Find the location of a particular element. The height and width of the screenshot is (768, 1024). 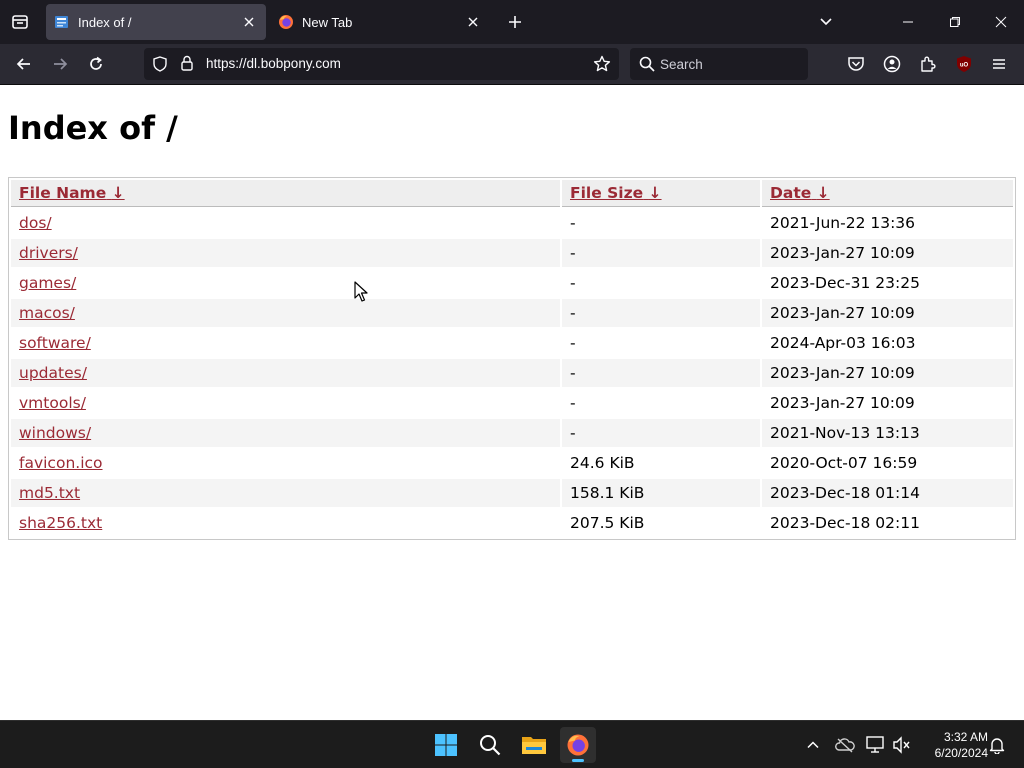

ublock-origin-icon: uO is located at coordinates (964, 64).